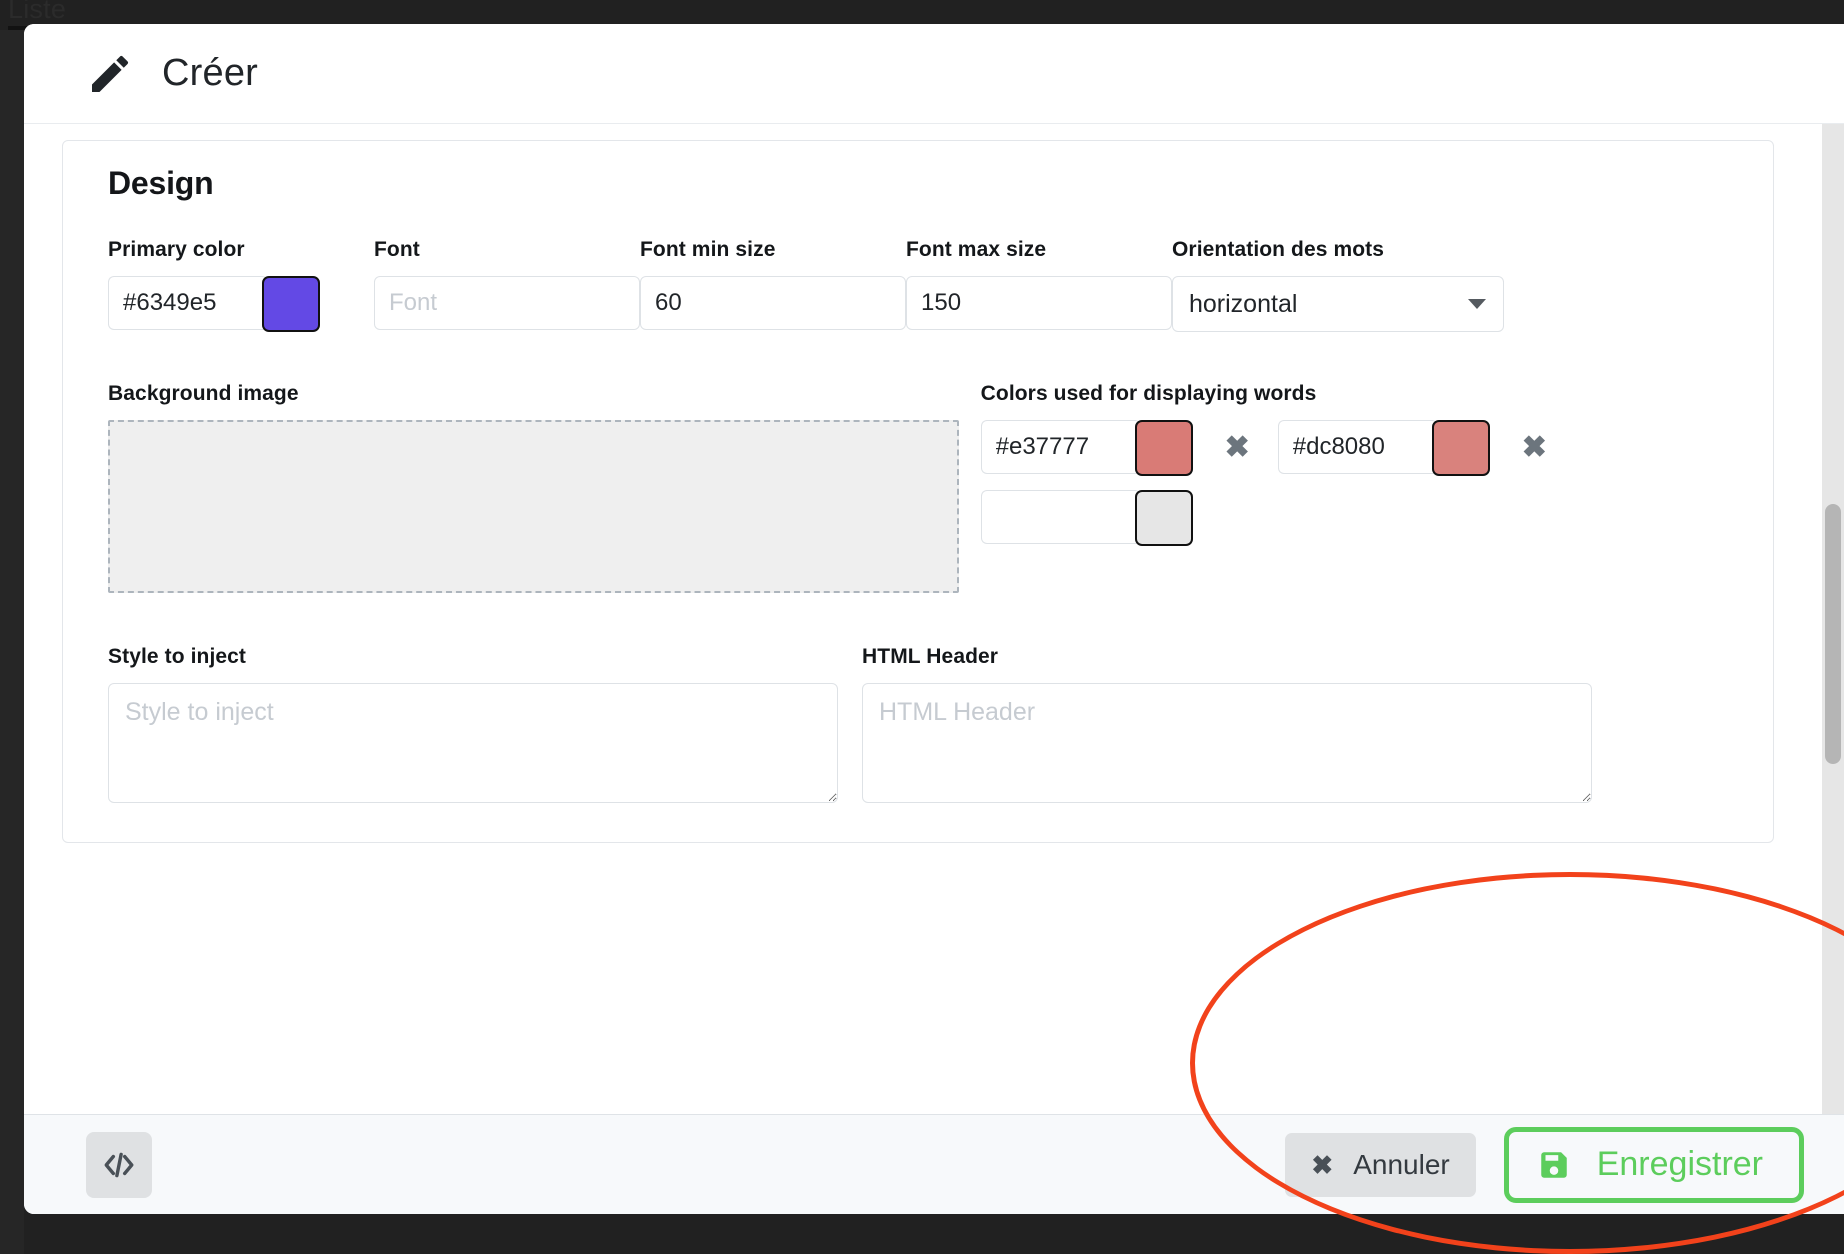  Describe the element at coordinates (1322, 1164) in the screenshot. I see `close-icon: ✖` at that location.